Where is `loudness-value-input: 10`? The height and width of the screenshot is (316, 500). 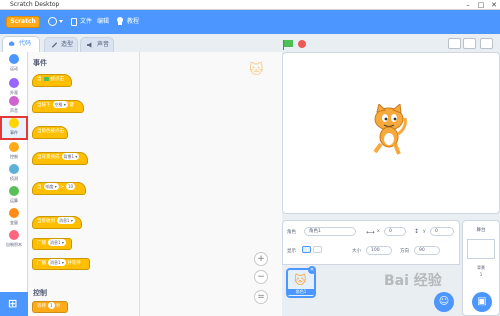
loudness-value-input: 10 is located at coordinates (71, 186).